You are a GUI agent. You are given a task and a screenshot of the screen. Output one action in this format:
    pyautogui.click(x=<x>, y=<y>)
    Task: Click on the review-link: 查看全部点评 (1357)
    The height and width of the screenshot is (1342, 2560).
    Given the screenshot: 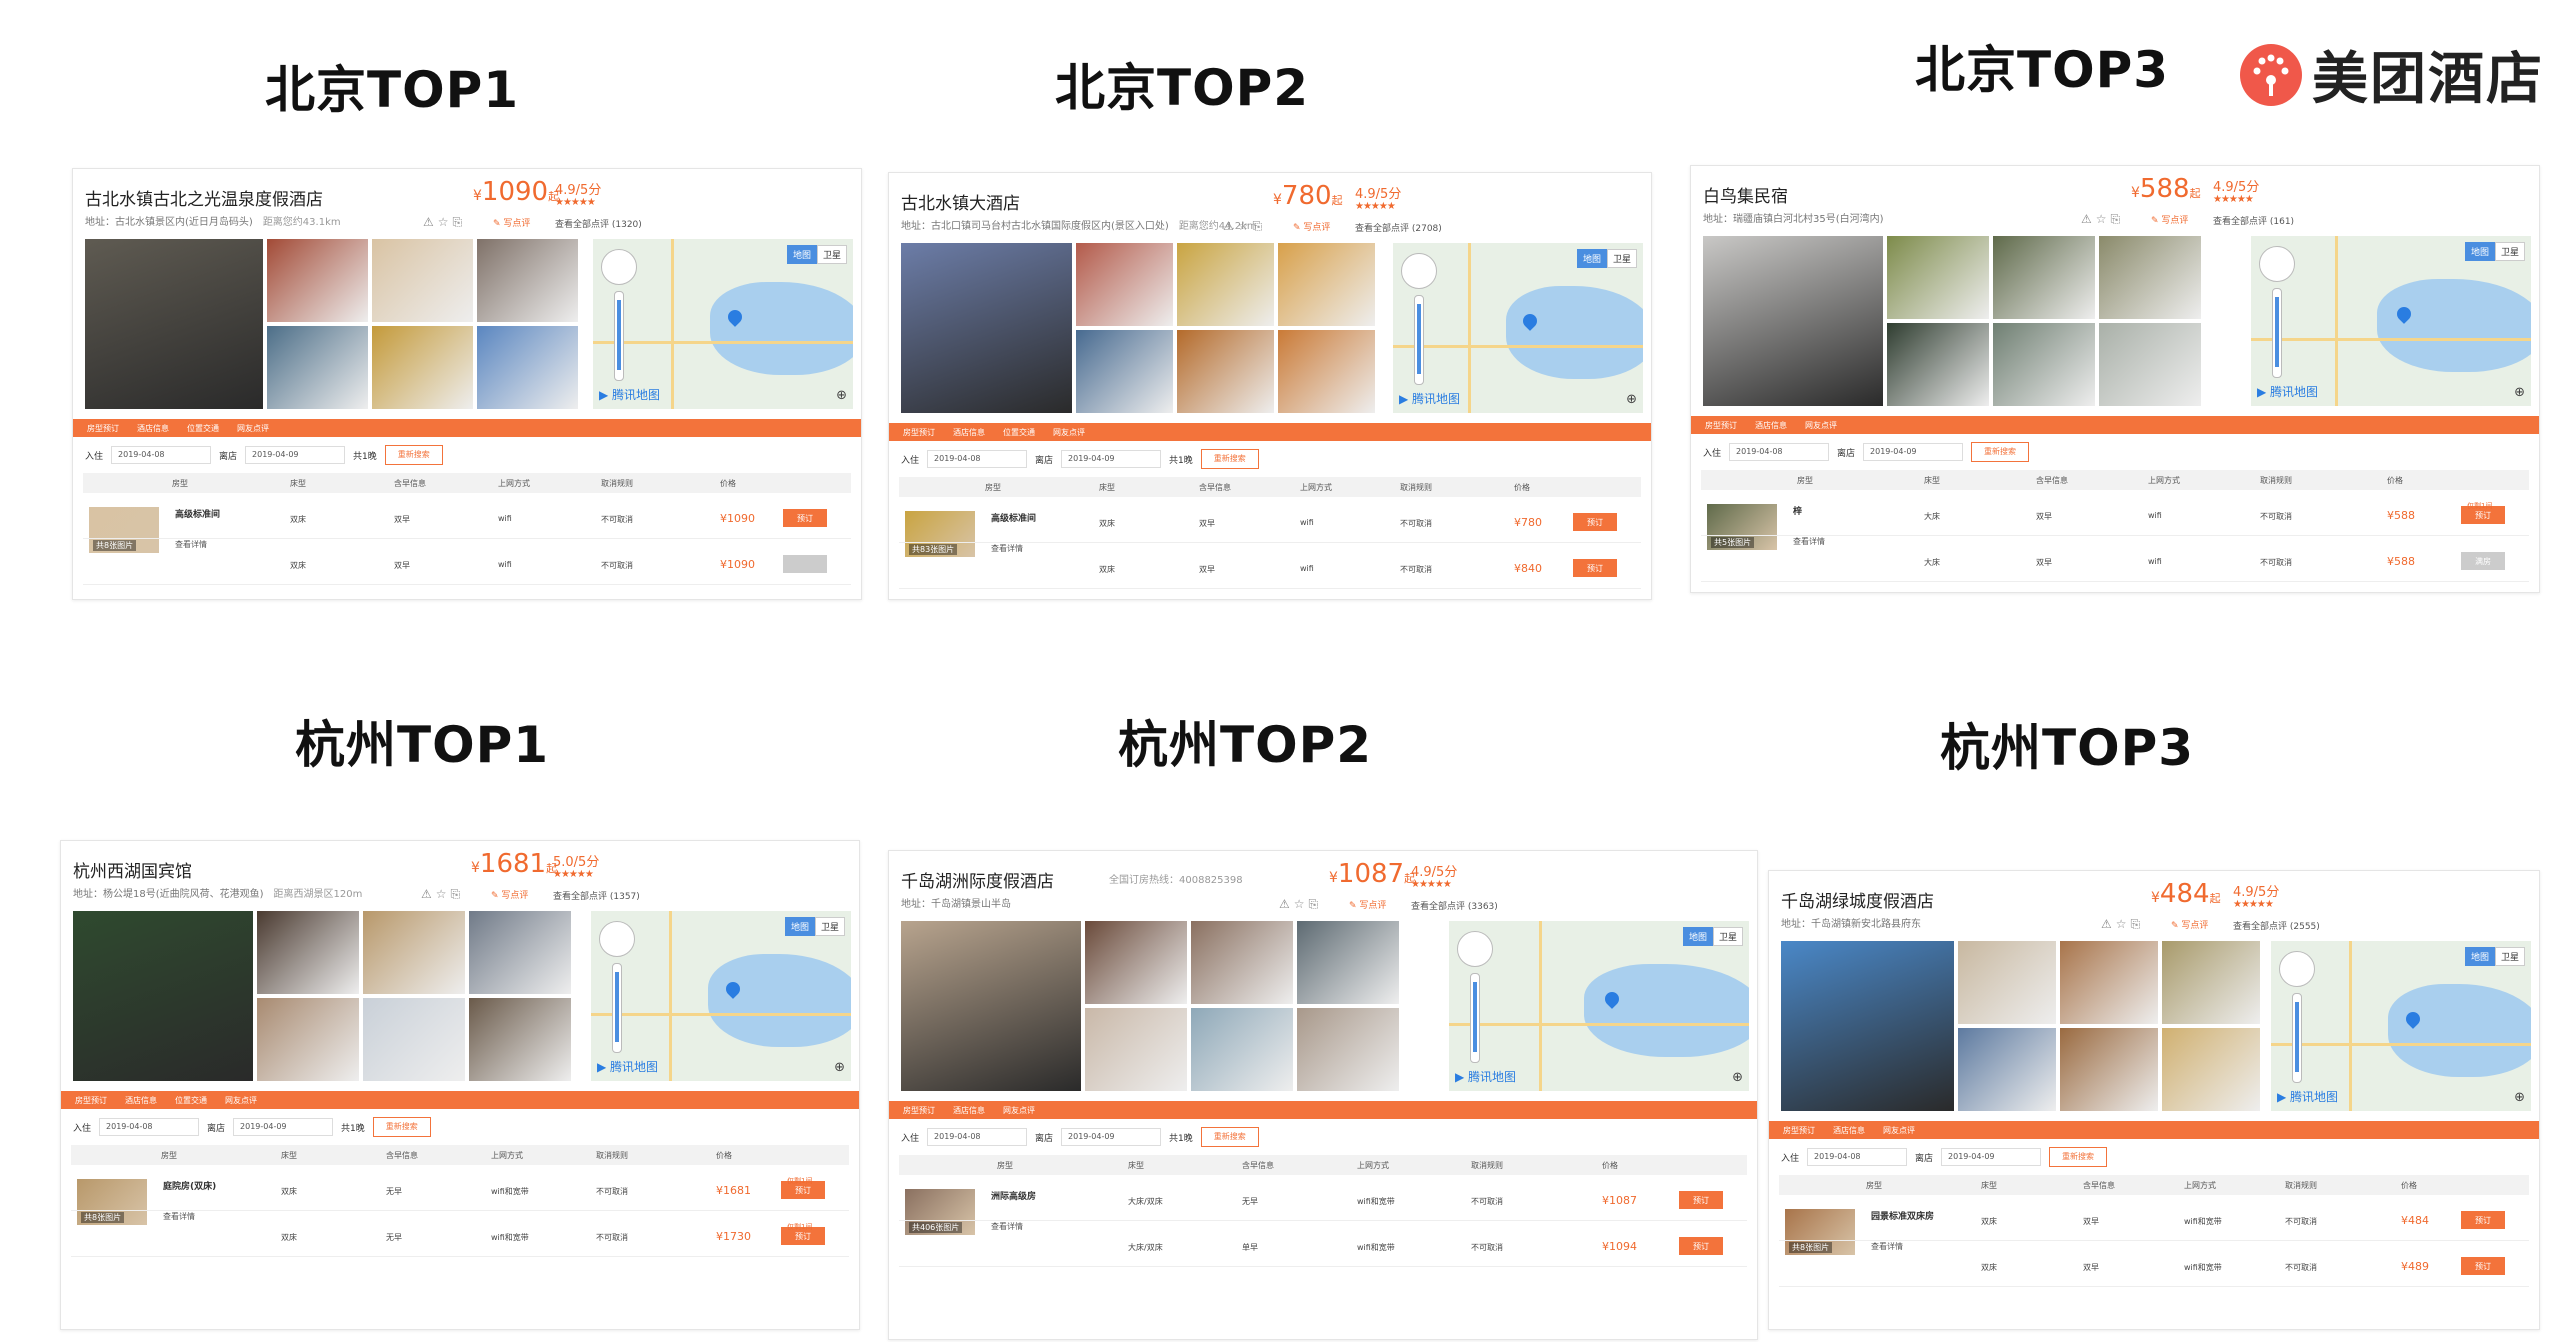 What is the action you would take?
    pyautogui.click(x=596, y=895)
    